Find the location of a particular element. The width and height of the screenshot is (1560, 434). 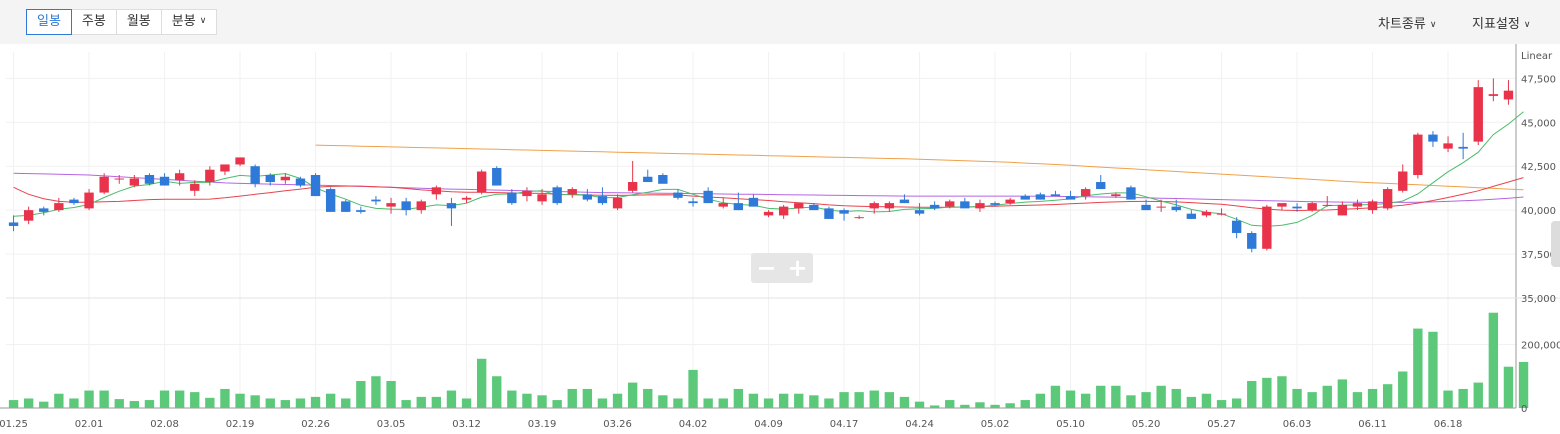

period-daily-button: 일봉 is located at coordinates (49, 22).